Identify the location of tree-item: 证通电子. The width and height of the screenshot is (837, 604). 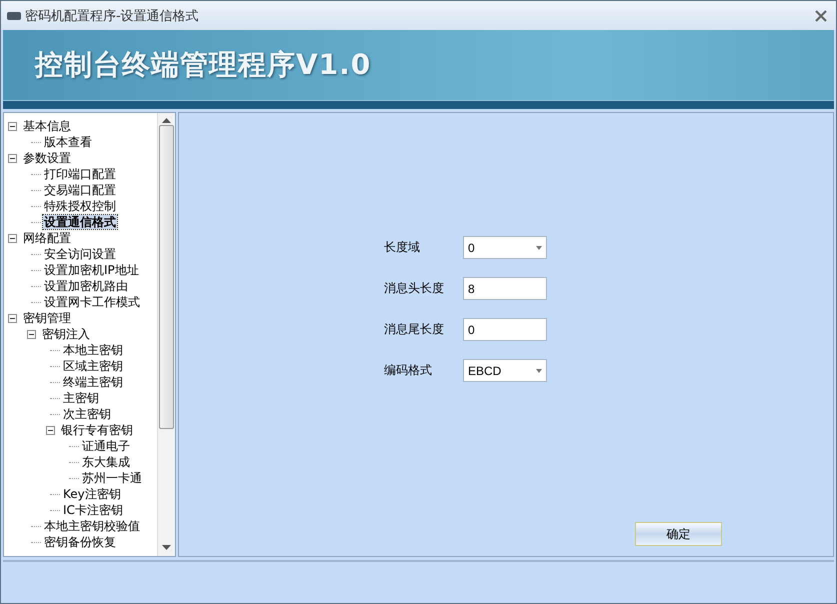
(106, 446).